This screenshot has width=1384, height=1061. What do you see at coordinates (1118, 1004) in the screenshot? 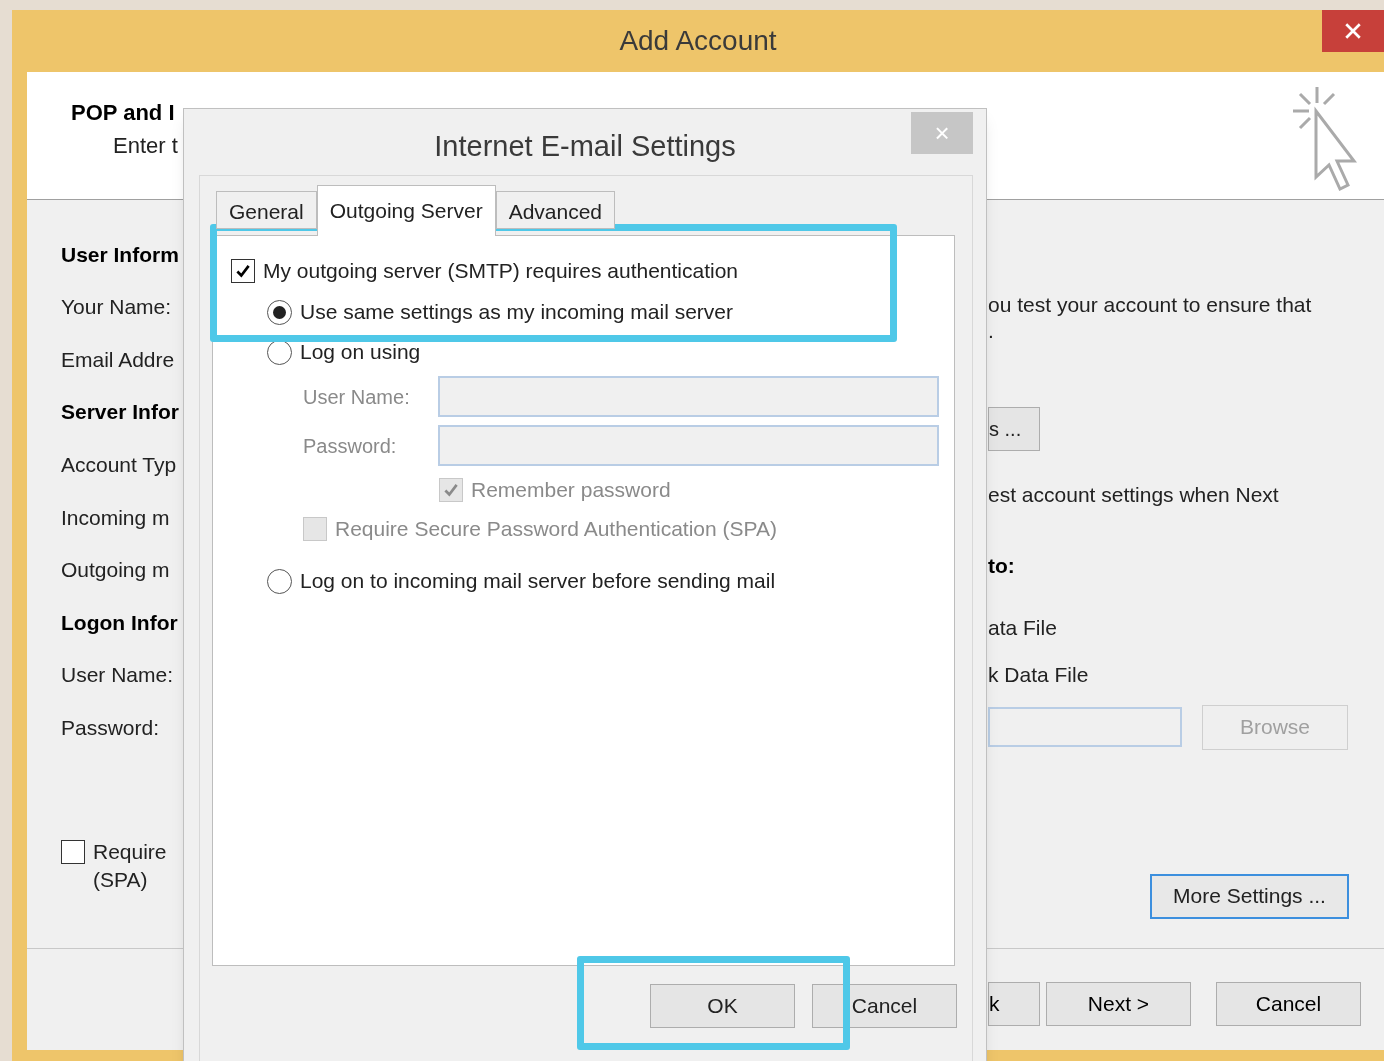
I see `dialog-button: Next >` at bounding box center [1118, 1004].